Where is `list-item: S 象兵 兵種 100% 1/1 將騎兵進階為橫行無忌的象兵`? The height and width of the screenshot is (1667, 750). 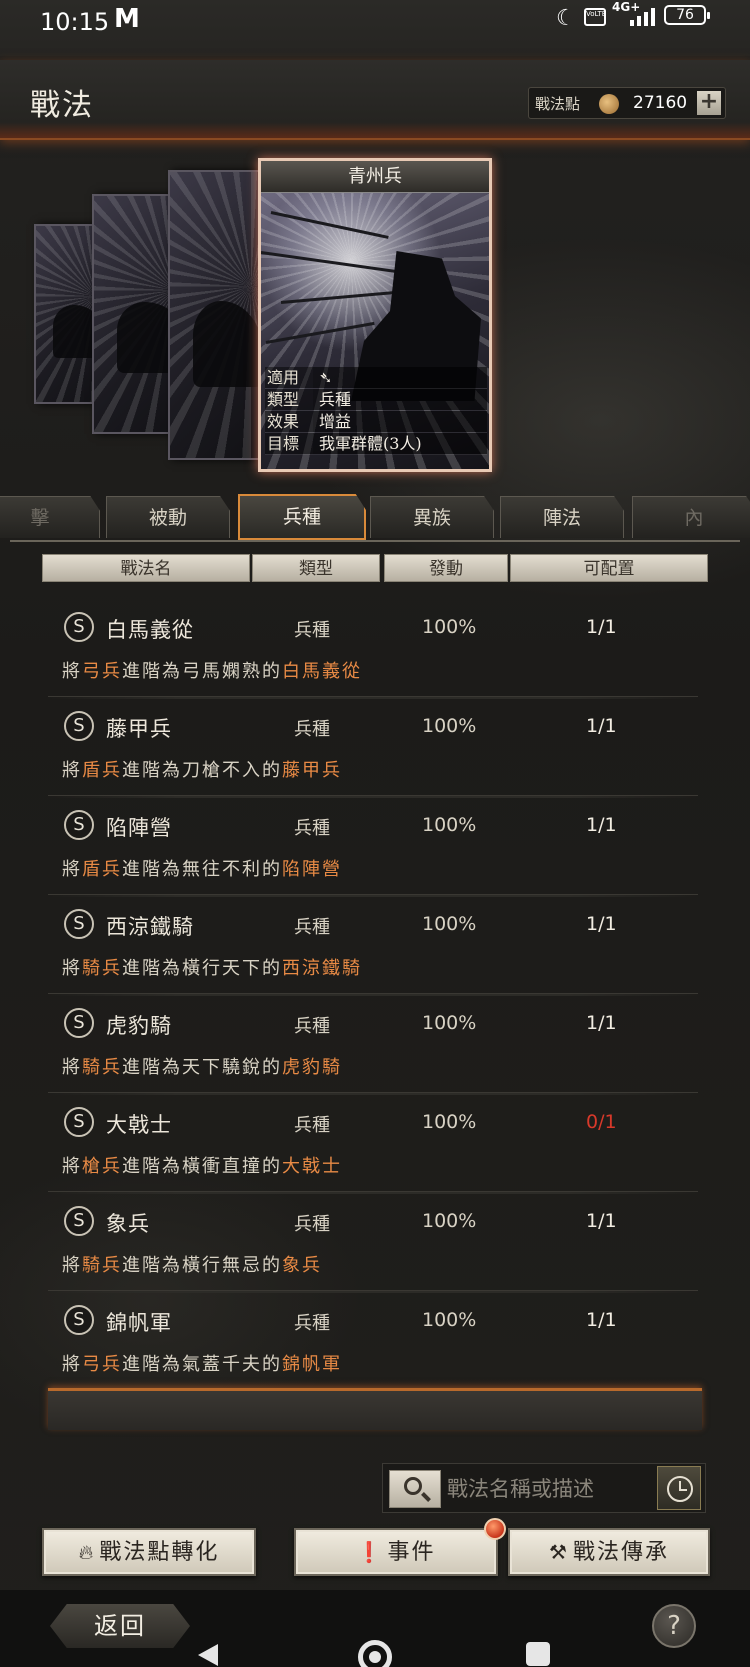
list-item: S 象兵 兵種 100% 1/1 將騎兵進階為橫行無忌的象兵 is located at coordinates (373, 1242).